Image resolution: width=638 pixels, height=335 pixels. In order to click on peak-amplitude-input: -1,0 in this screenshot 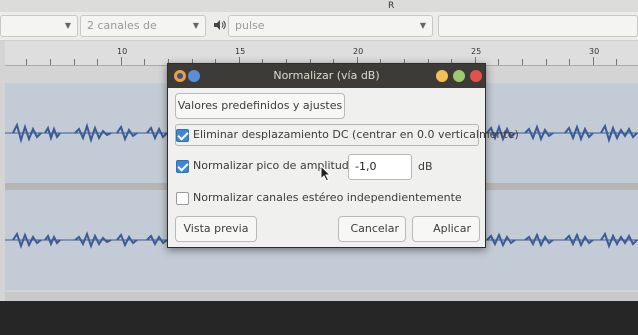, I will do `click(380, 167)`.